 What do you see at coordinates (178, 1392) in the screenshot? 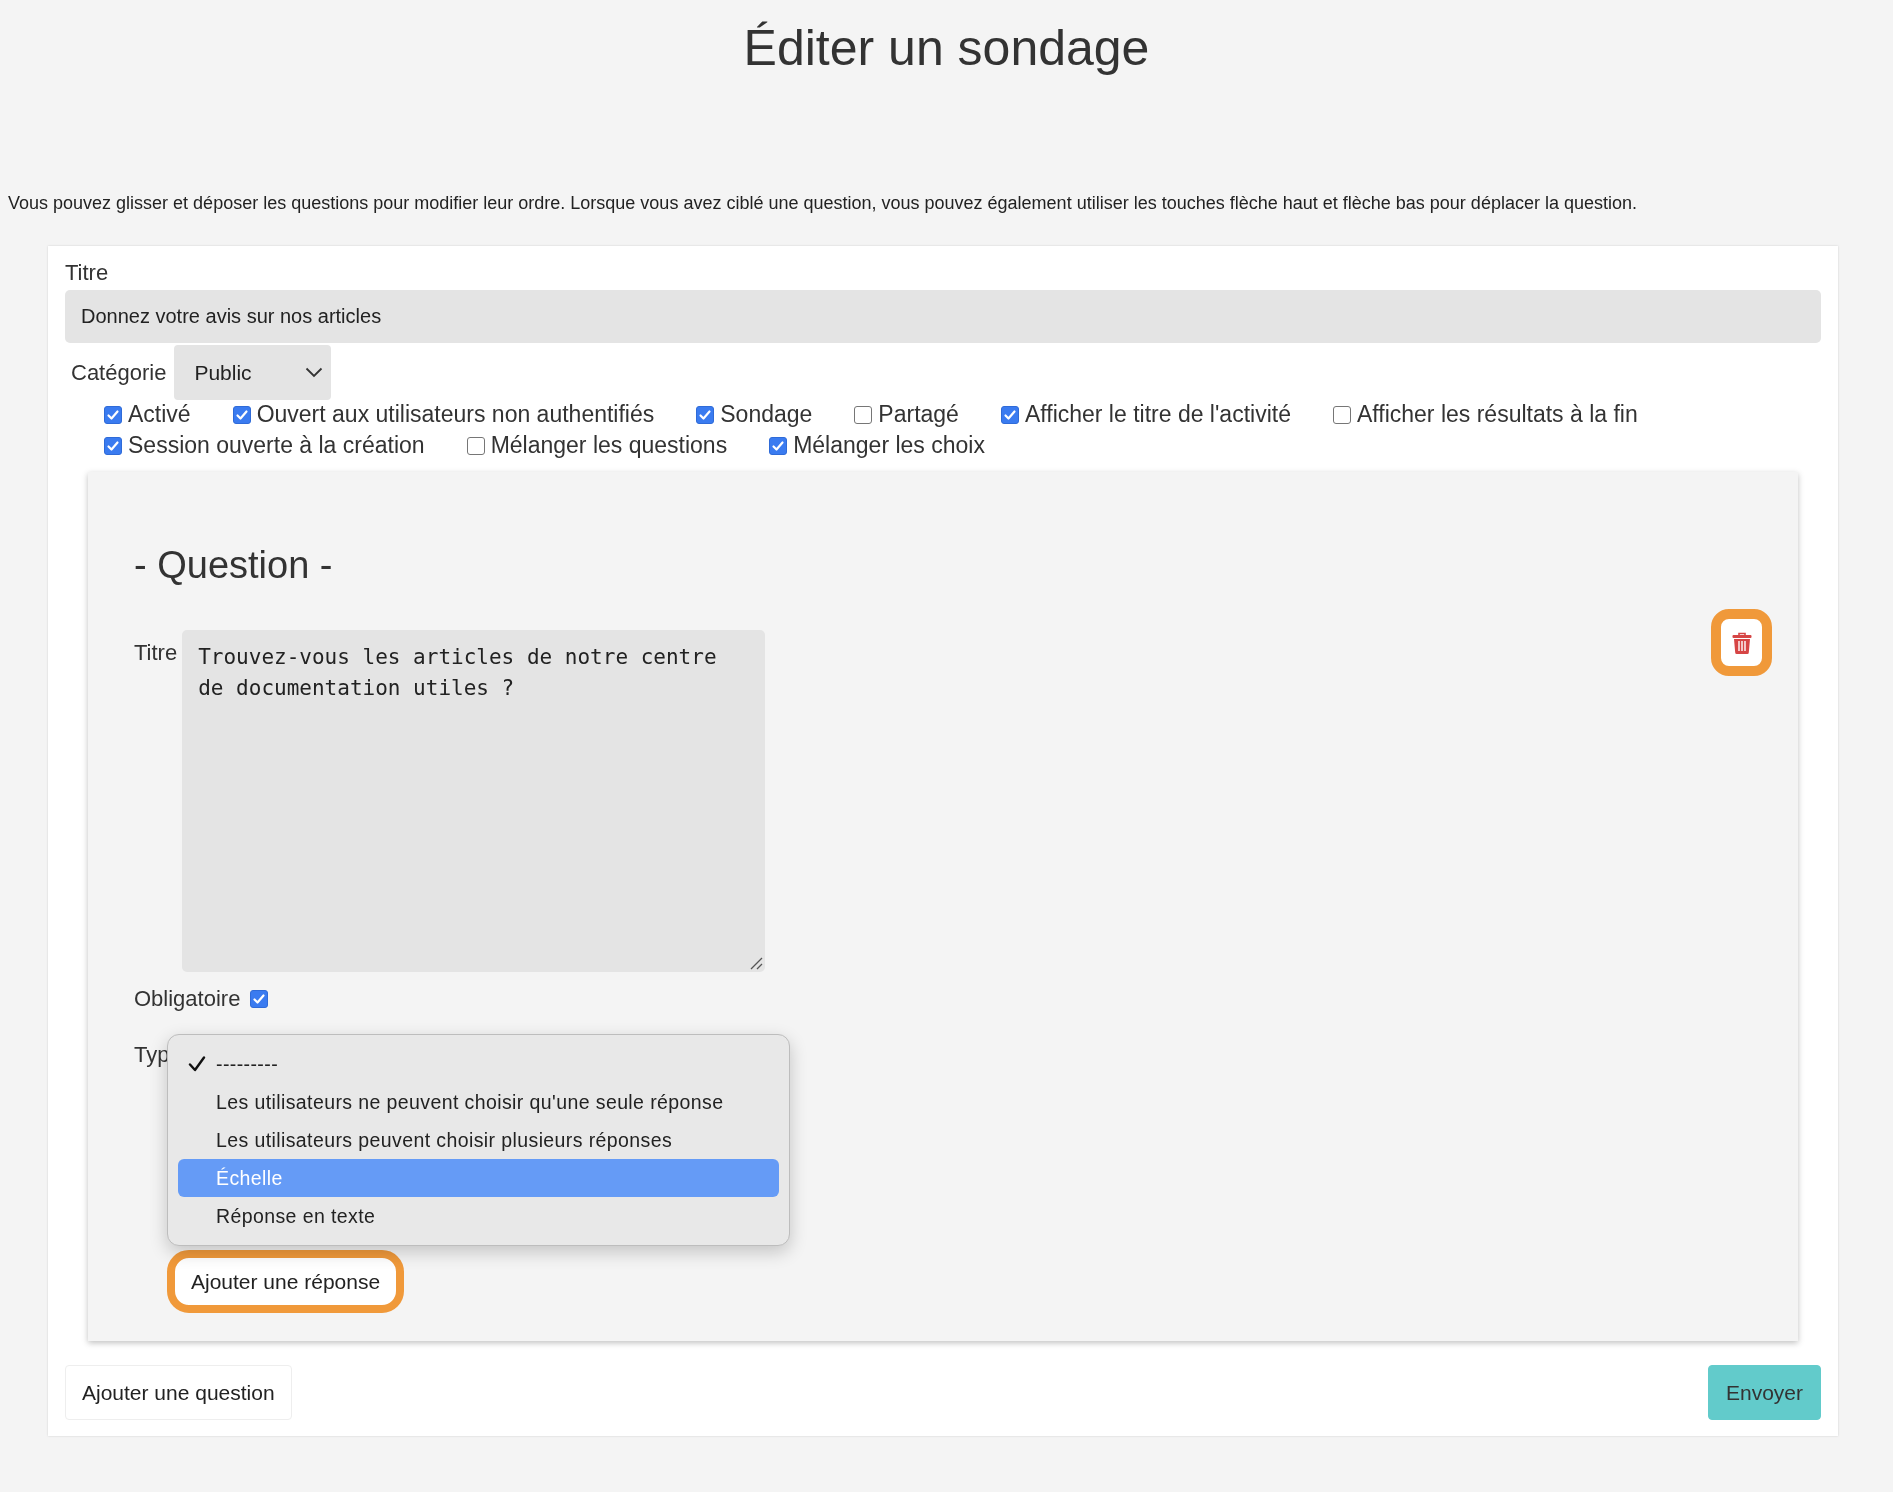
I see `add-question-button: Ajouter une question` at bounding box center [178, 1392].